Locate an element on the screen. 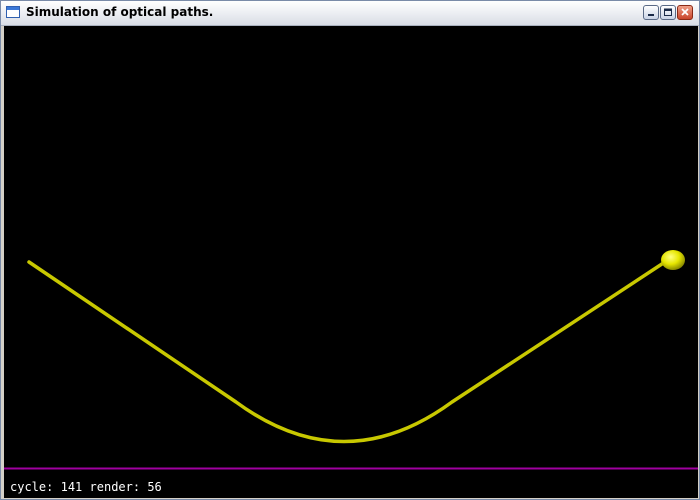  maximize-button is located at coordinates (668, 12).